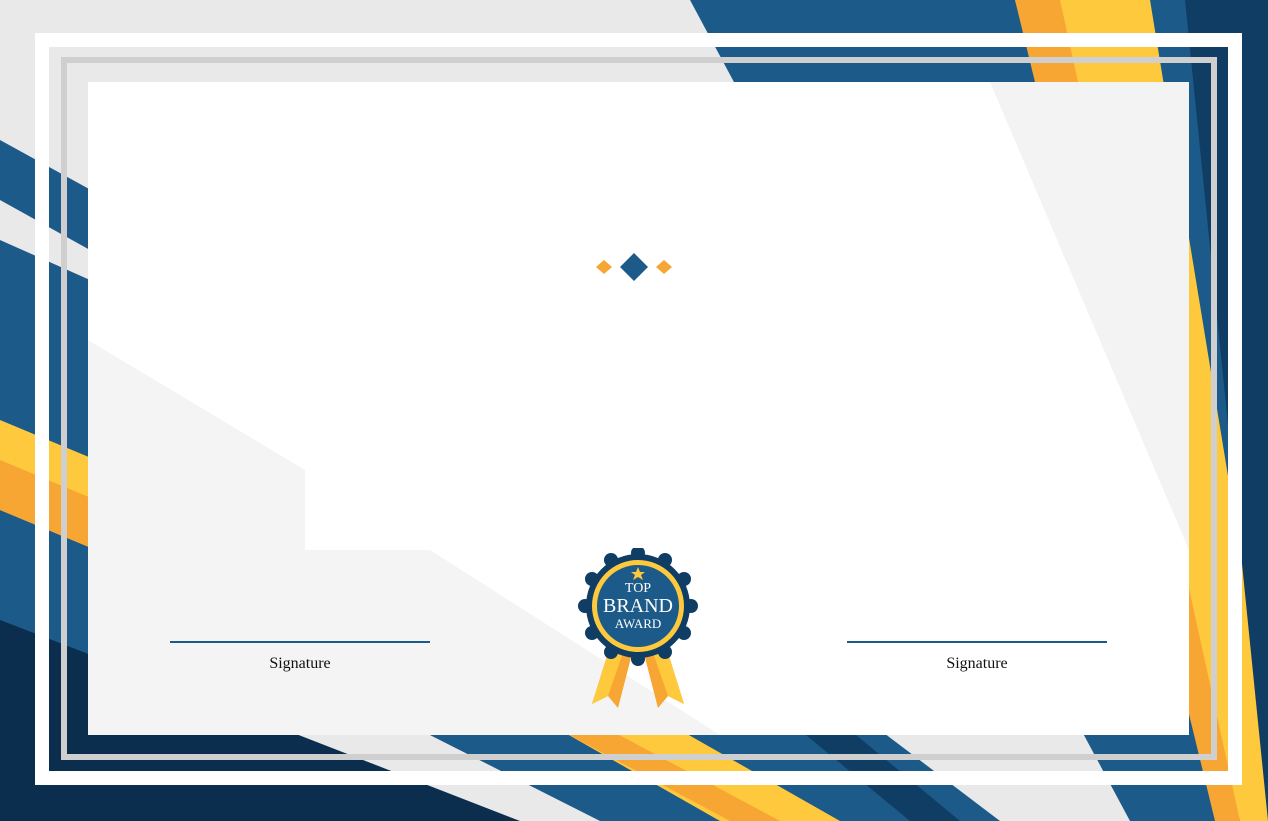 The height and width of the screenshot is (821, 1268). What do you see at coordinates (638, 623) in the screenshot?
I see `badge-line-award: AWARD` at bounding box center [638, 623].